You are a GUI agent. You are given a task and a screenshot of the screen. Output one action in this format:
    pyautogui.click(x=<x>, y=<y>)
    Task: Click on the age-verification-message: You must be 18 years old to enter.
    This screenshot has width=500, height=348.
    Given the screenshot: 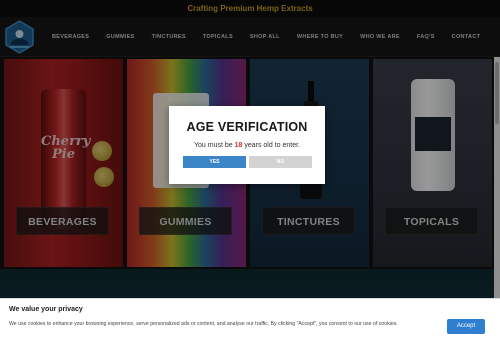 What is the action you would take?
    pyautogui.click(x=247, y=145)
    